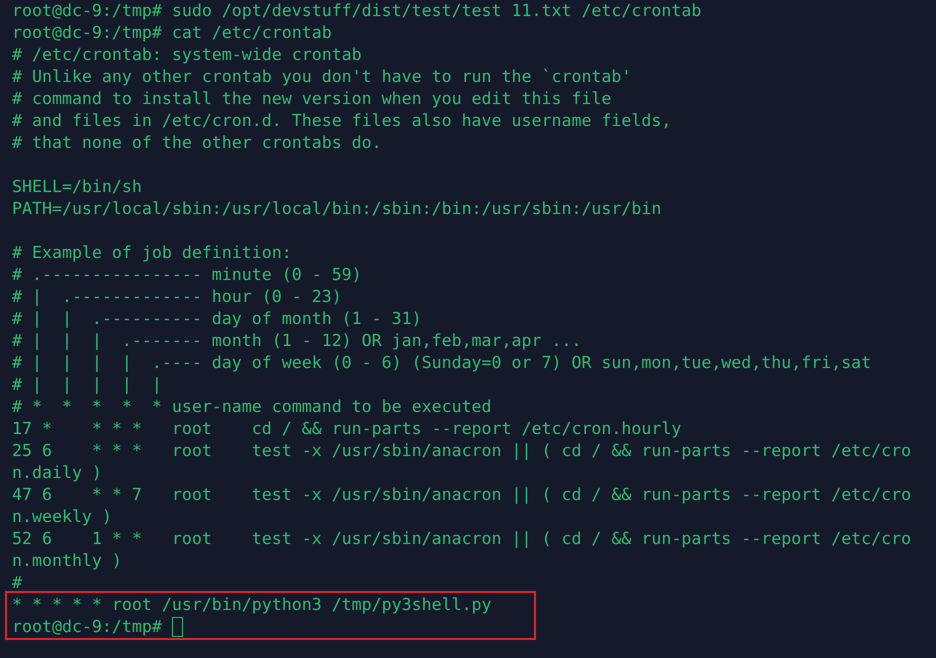 Image resolution: width=936 pixels, height=658 pixels. What do you see at coordinates (172, 33) in the screenshot?
I see `terminal-line: root@dc-9:/tmp# cat /etc/crontab` at bounding box center [172, 33].